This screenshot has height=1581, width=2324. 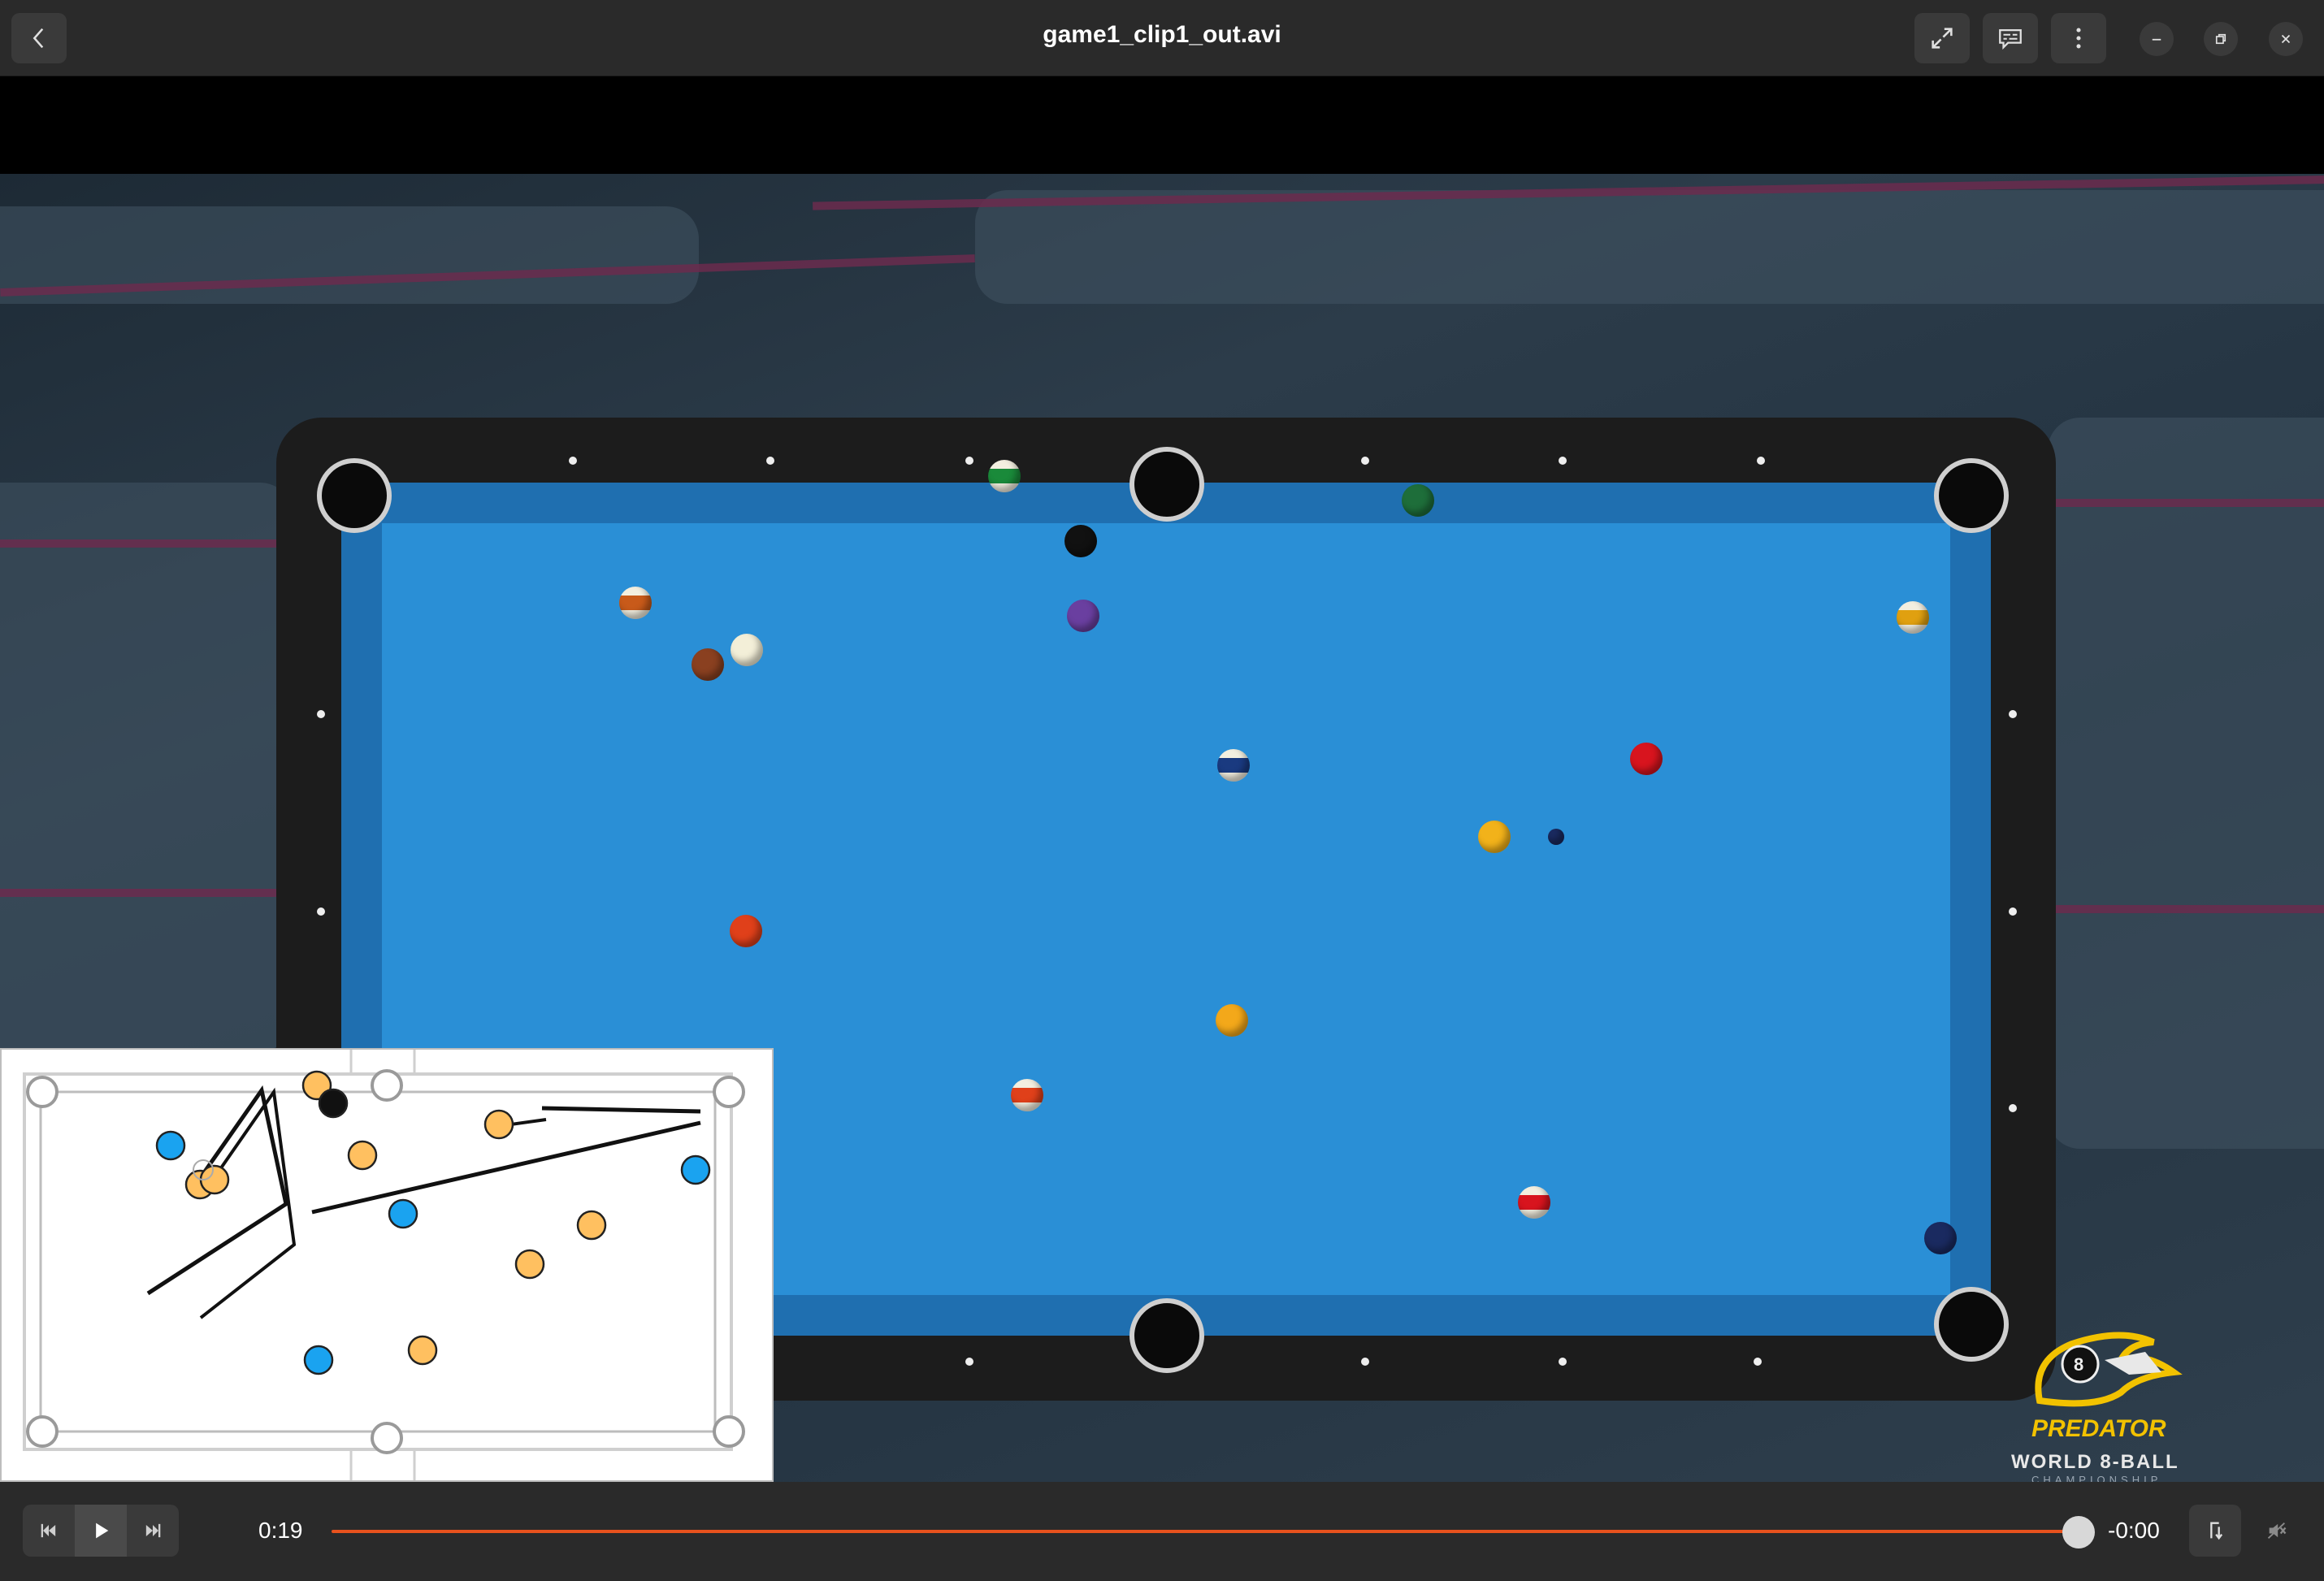 What do you see at coordinates (1418, 501) in the screenshot?
I see `billiard-ball-green` at bounding box center [1418, 501].